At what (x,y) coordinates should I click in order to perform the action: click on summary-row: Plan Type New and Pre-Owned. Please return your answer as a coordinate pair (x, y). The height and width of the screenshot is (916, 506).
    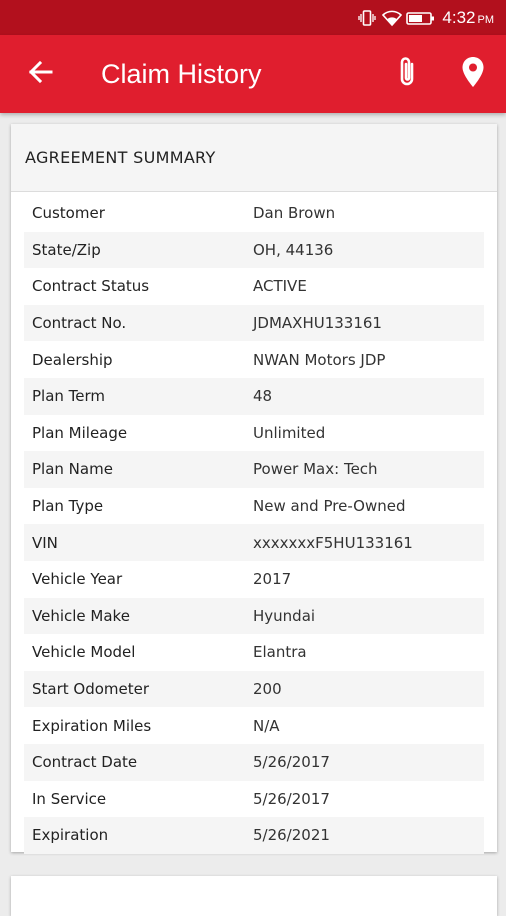
    Looking at the image, I should click on (254, 506).